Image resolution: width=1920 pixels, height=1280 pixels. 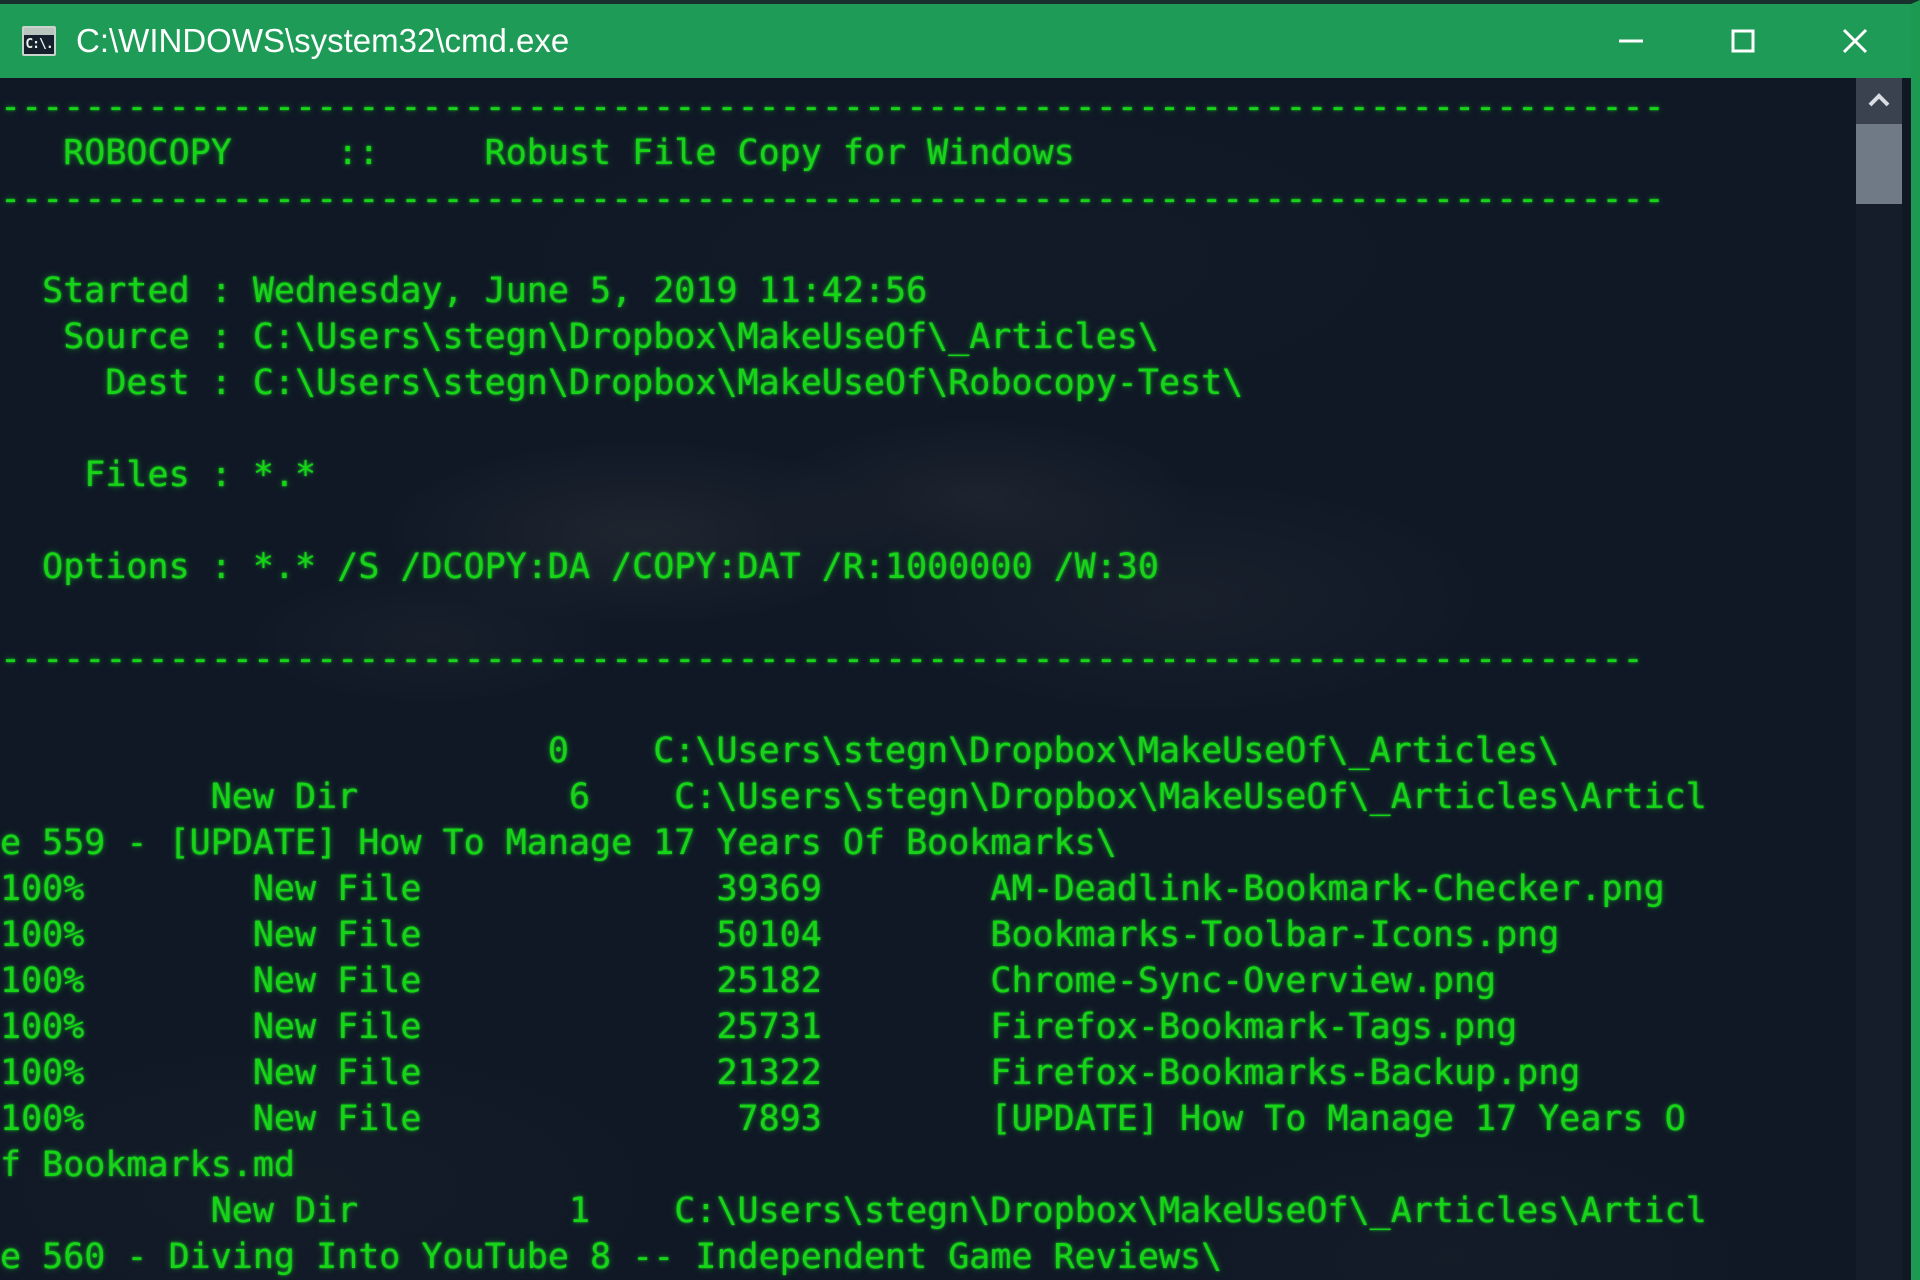 I want to click on scrollbar-up-button, so click(x=1879, y=101).